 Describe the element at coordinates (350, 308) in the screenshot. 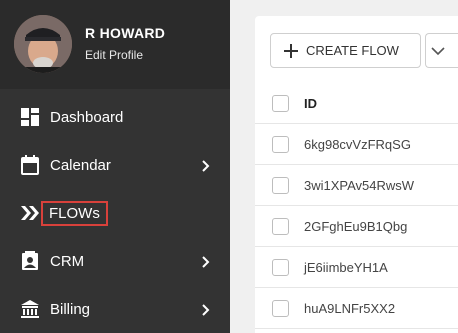

I see `flow-id: huA9LNFr5XX2` at that location.